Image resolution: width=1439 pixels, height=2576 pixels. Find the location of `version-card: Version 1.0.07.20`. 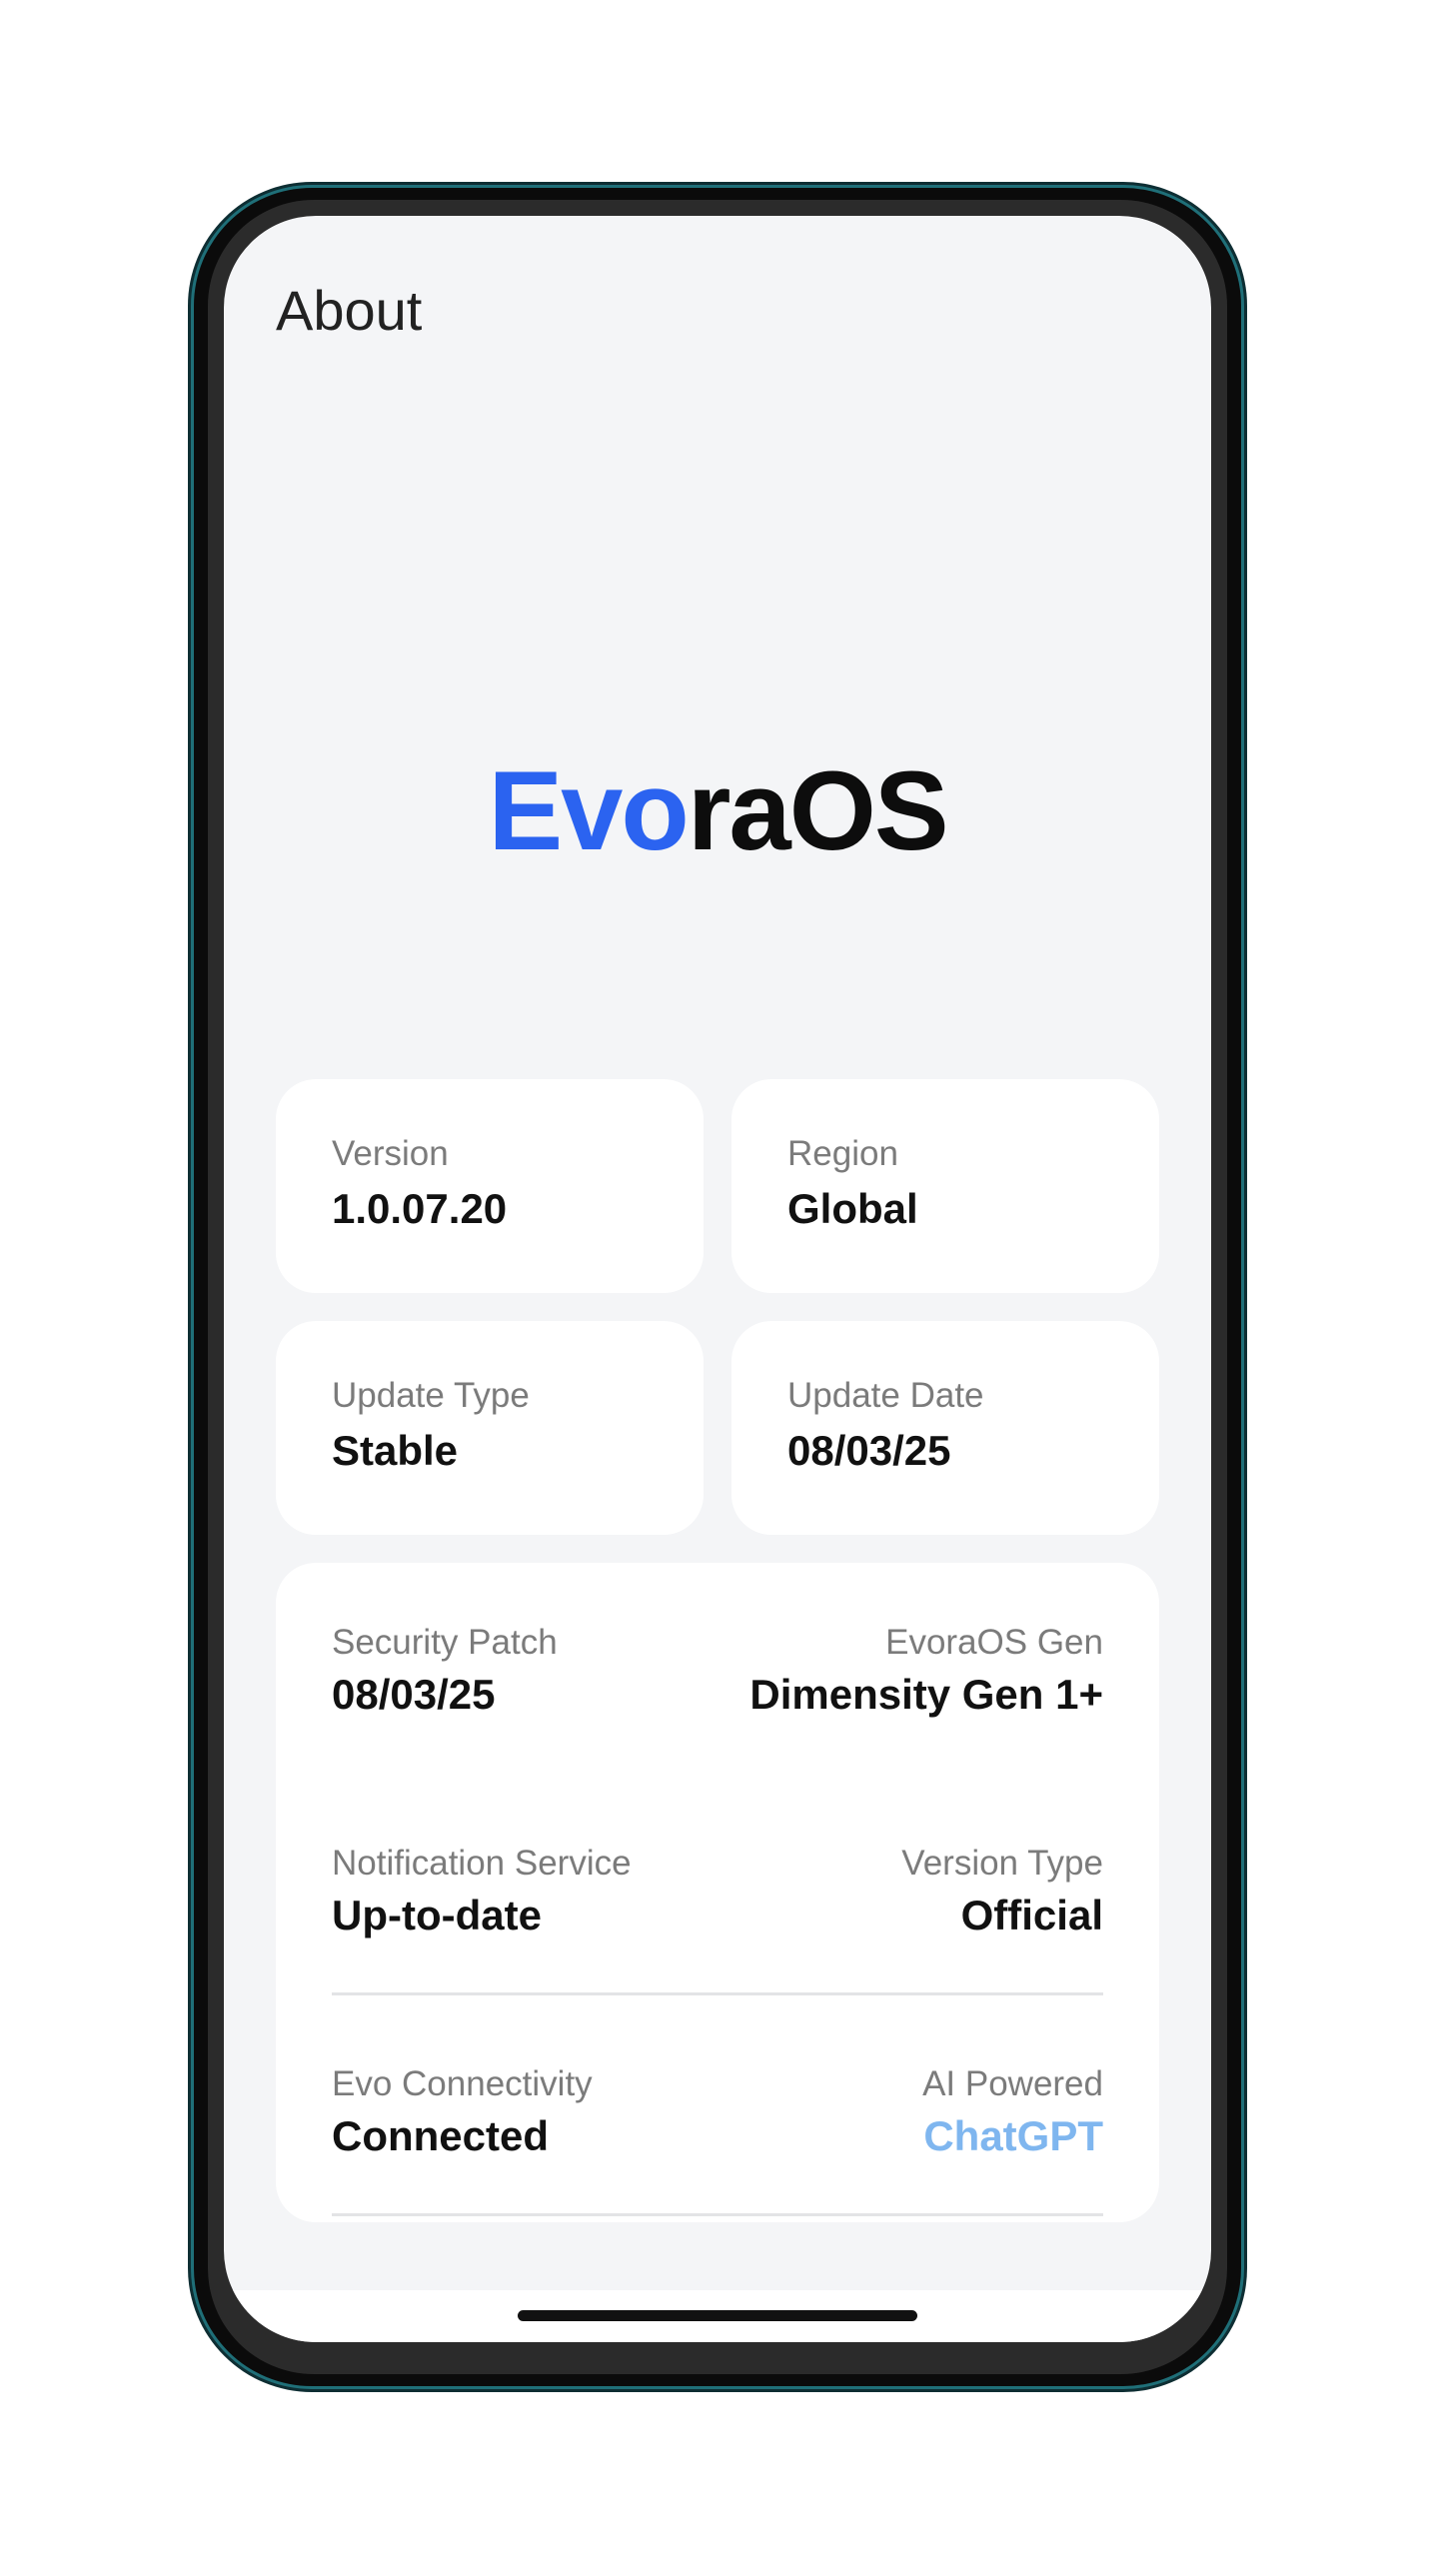

version-card: Version 1.0.07.20 is located at coordinates (490, 1186).